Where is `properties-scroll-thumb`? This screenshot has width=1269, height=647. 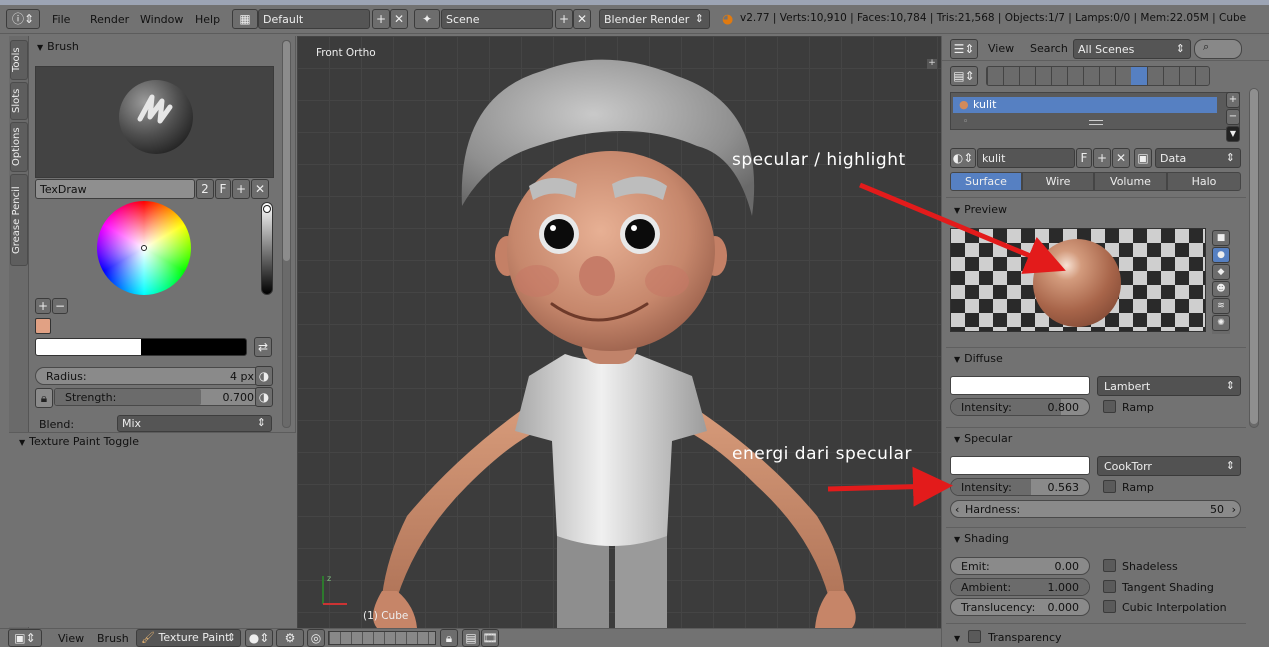
properties-scroll-thumb is located at coordinates (1254, 256).